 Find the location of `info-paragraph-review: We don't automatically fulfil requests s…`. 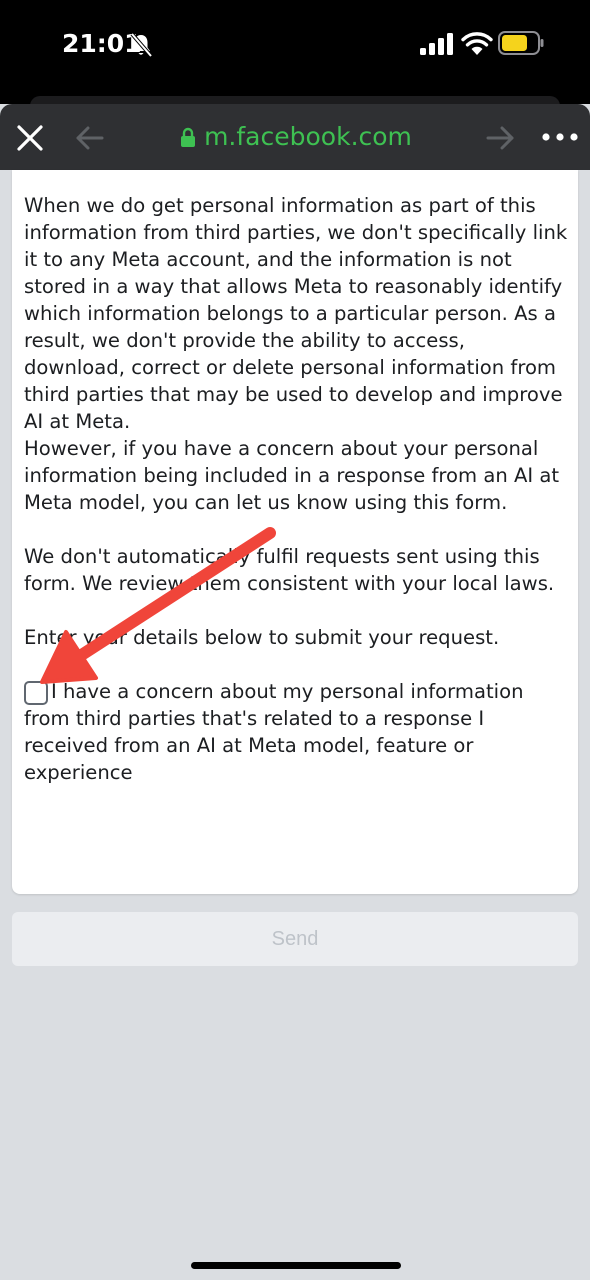

info-paragraph-review: We don't automatically fulfil requests s… is located at coordinates (289, 570).